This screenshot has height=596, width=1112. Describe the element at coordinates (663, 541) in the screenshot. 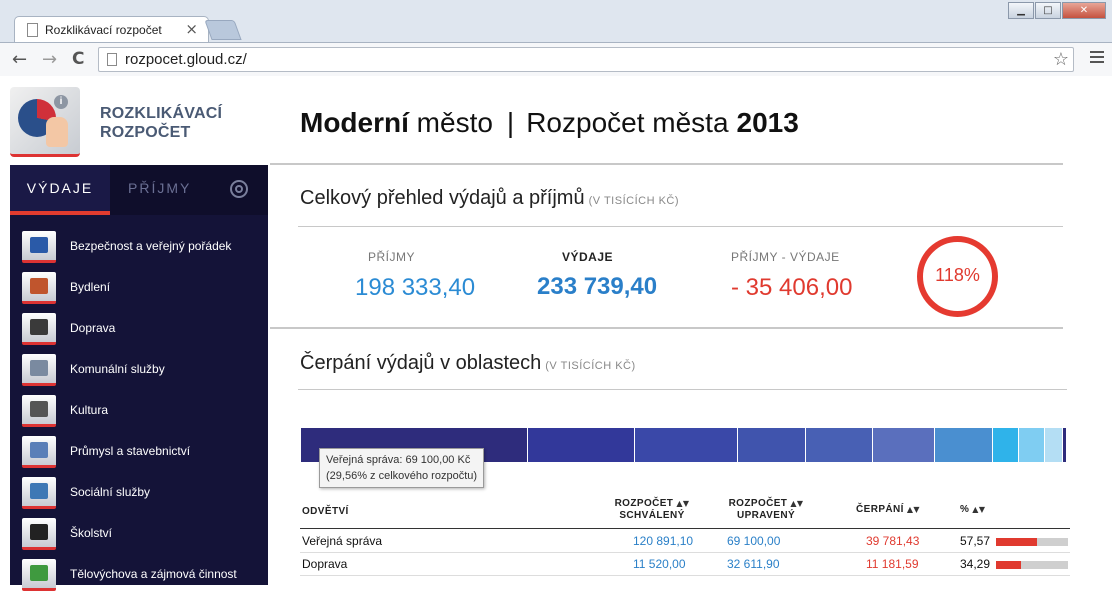

I see `table-cell-approved: 120 891,10` at that location.